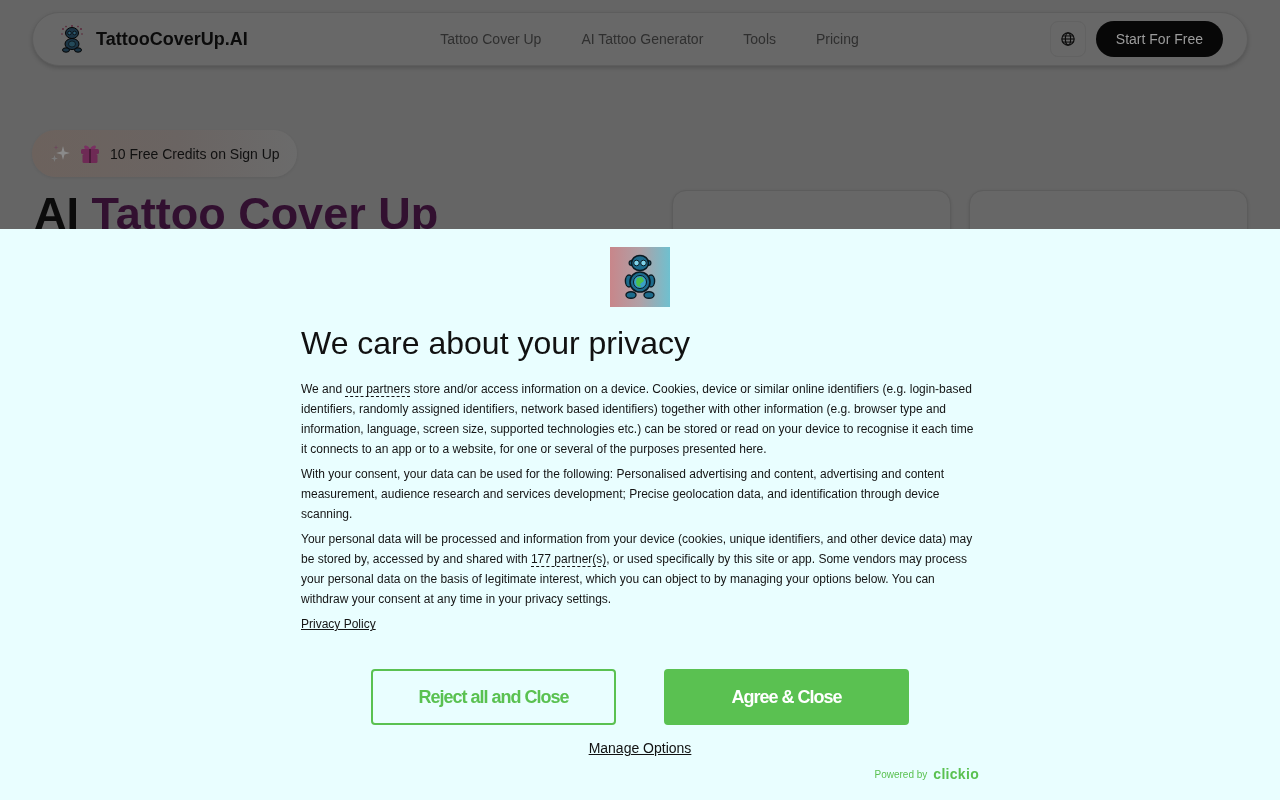 The height and width of the screenshot is (800, 1280). What do you see at coordinates (338, 624) in the screenshot?
I see `privacy-policy-link: Privacy Policy` at bounding box center [338, 624].